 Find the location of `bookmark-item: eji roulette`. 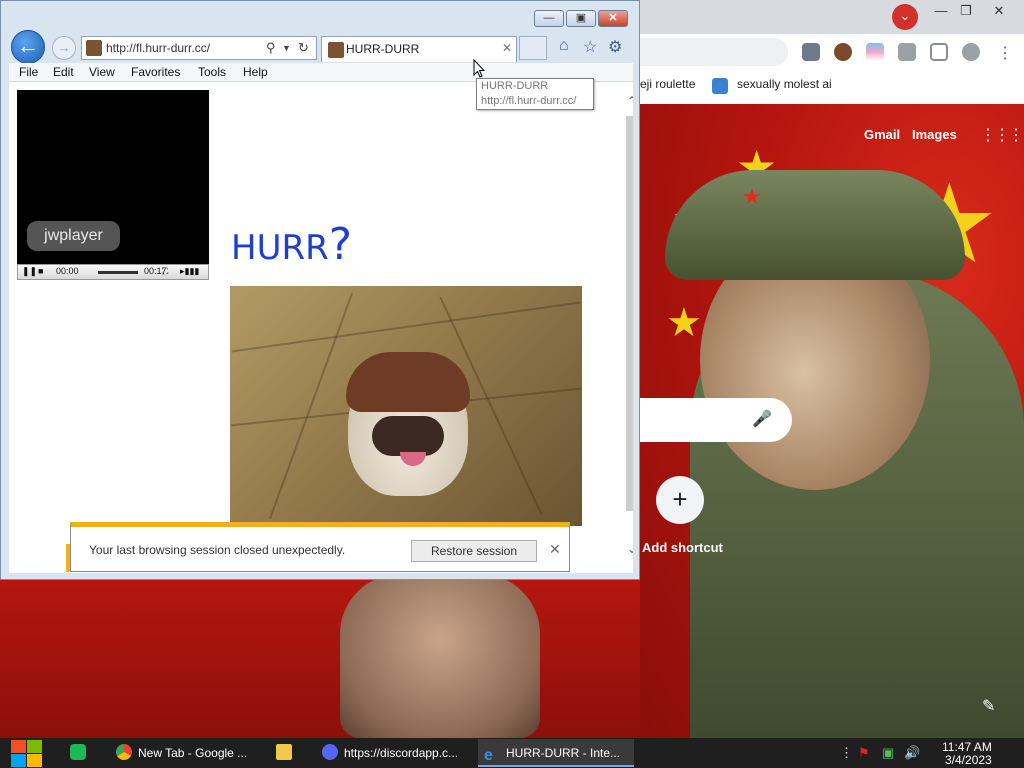

bookmark-item: eji roulette is located at coordinates (667, 84).